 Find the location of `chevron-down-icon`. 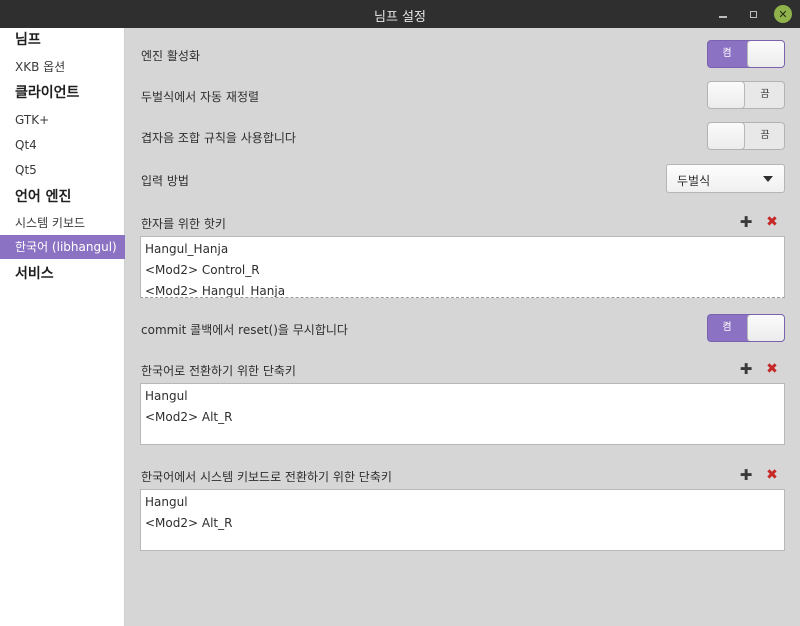

chevron-down-icon is located at coordinates (768, 179).